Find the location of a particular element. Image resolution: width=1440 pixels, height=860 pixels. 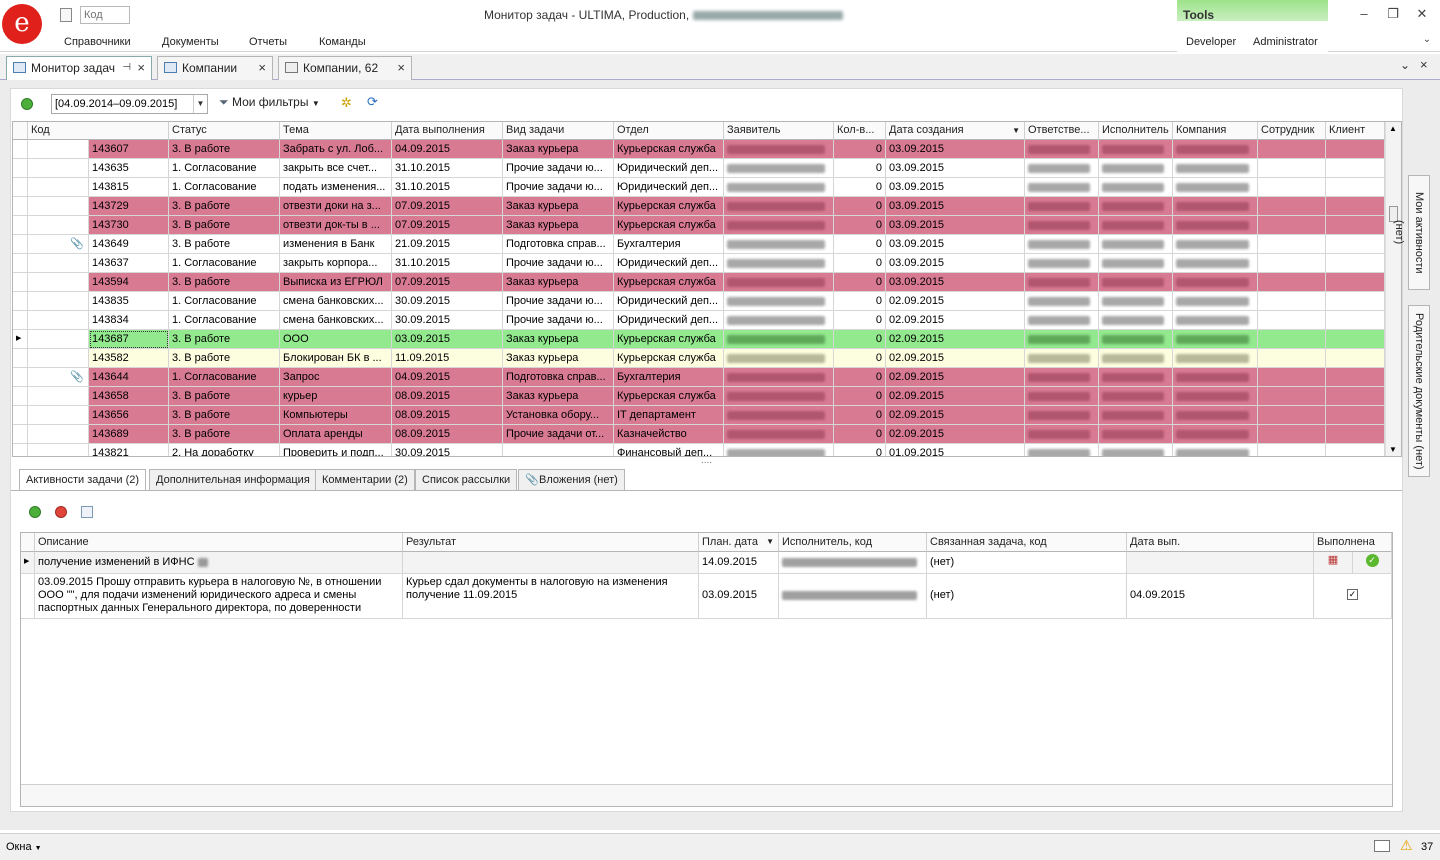

cell-due-date: 31.10.2015 is located at coordinates (447, 187).